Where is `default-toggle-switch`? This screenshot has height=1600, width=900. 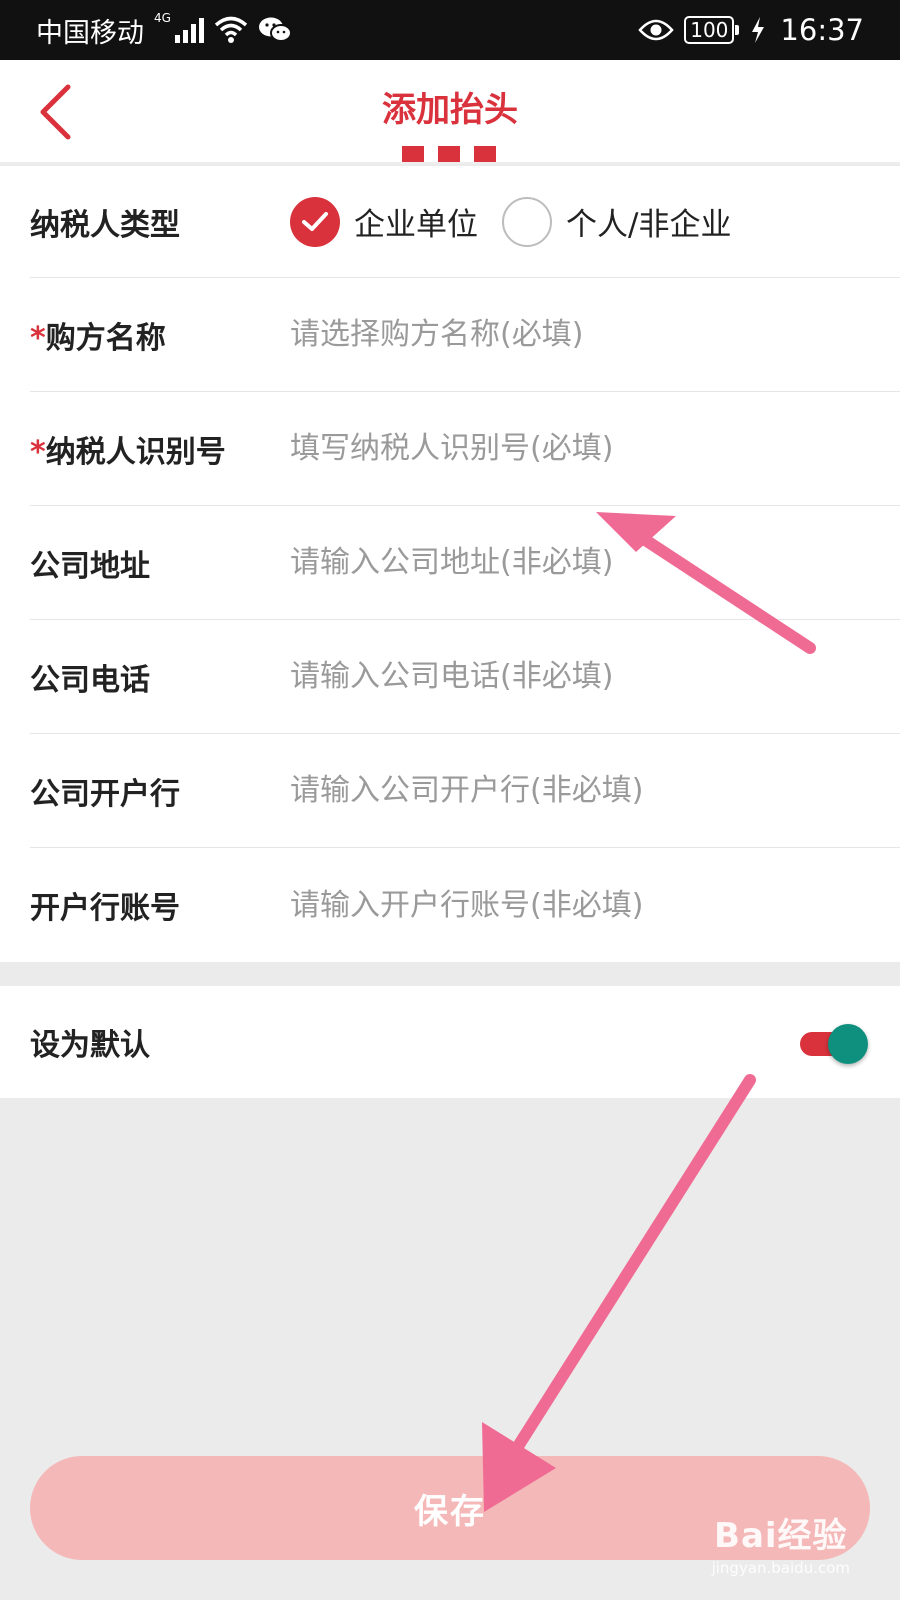 default-toggle-switch is located at coordinates (834, 1044).